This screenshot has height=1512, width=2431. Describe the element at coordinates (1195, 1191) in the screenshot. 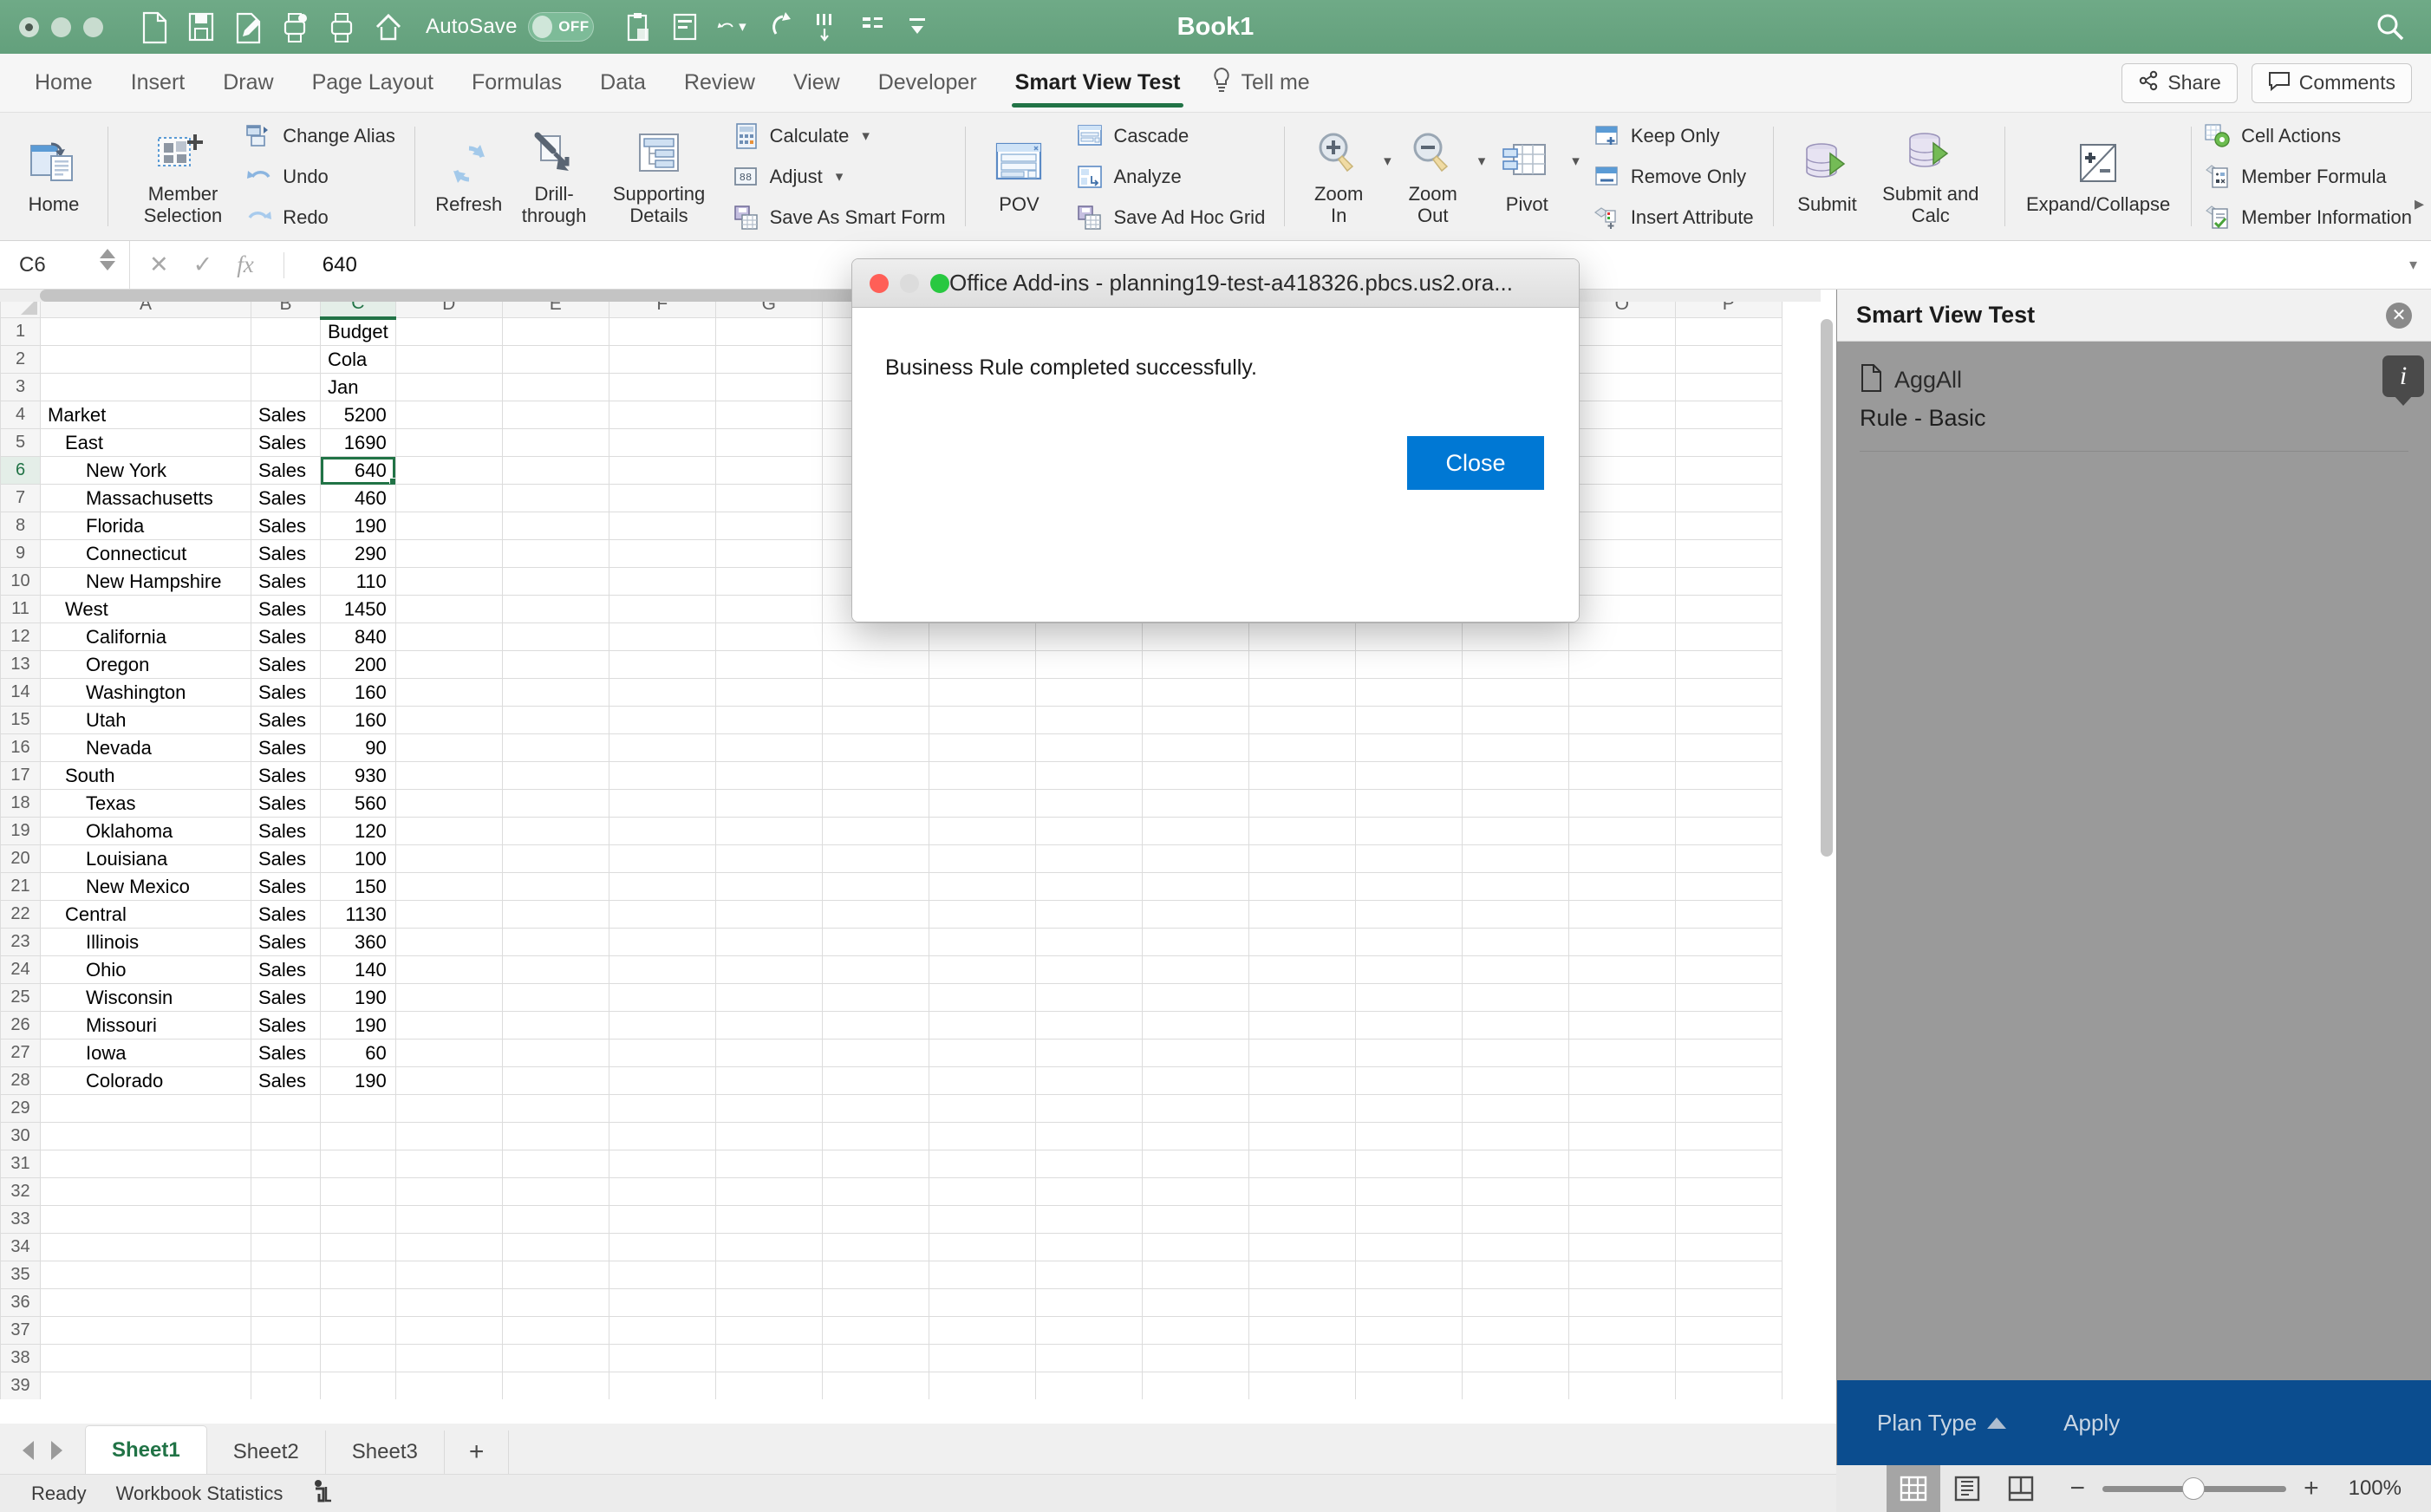

I see `cell-K32` at that location.